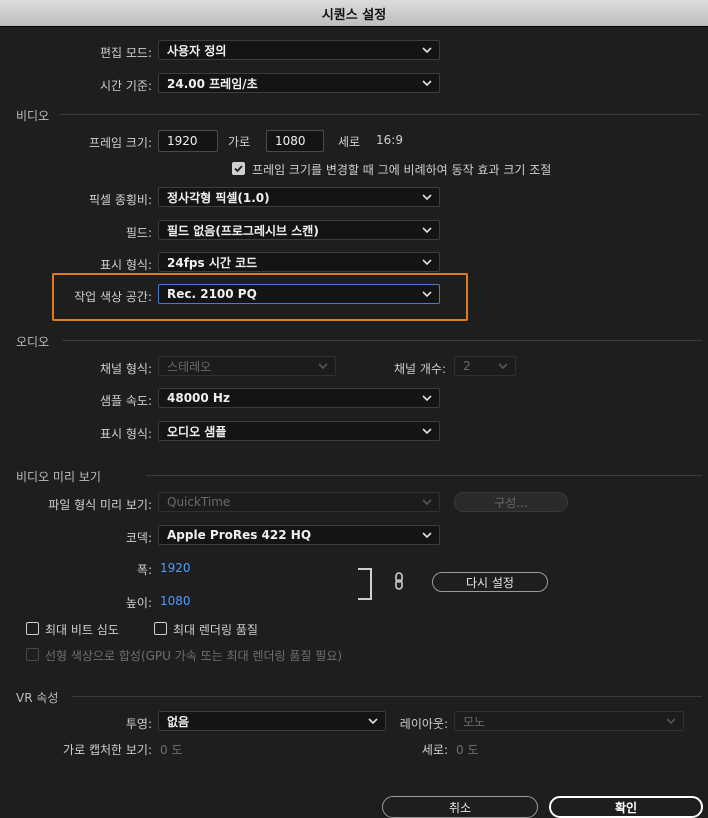 The image size is (708, 818). I want to click on max-render-quality-checkbox, so click(160, 628).